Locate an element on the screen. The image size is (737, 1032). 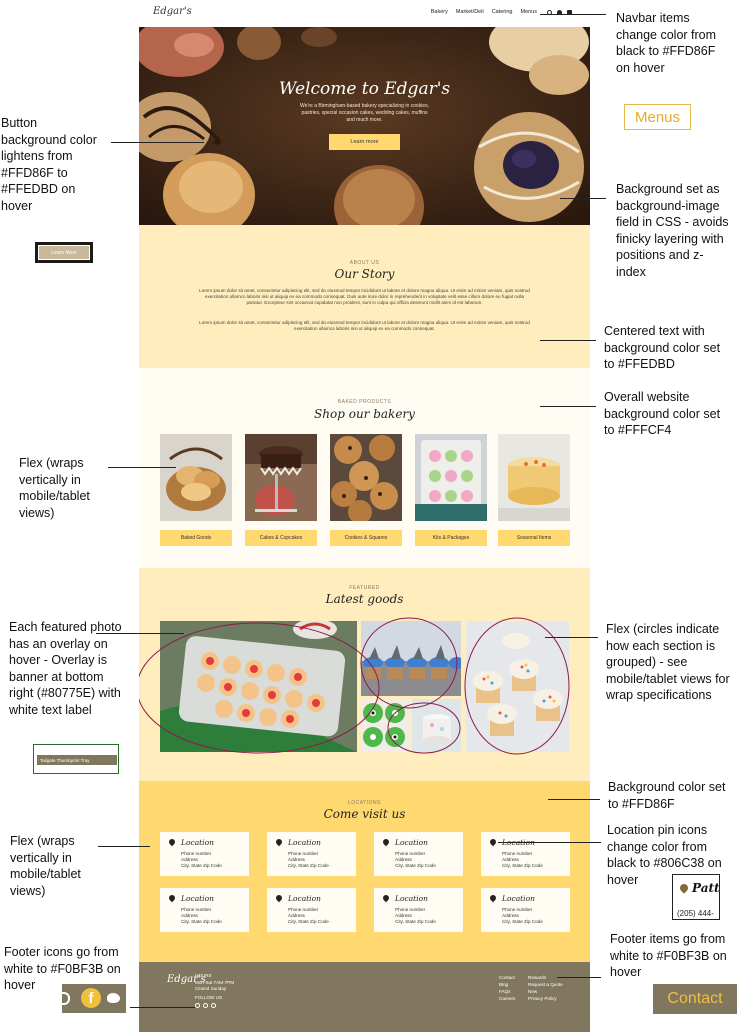
product-button: Cookies & Squares is located at coordinates (366, 538).